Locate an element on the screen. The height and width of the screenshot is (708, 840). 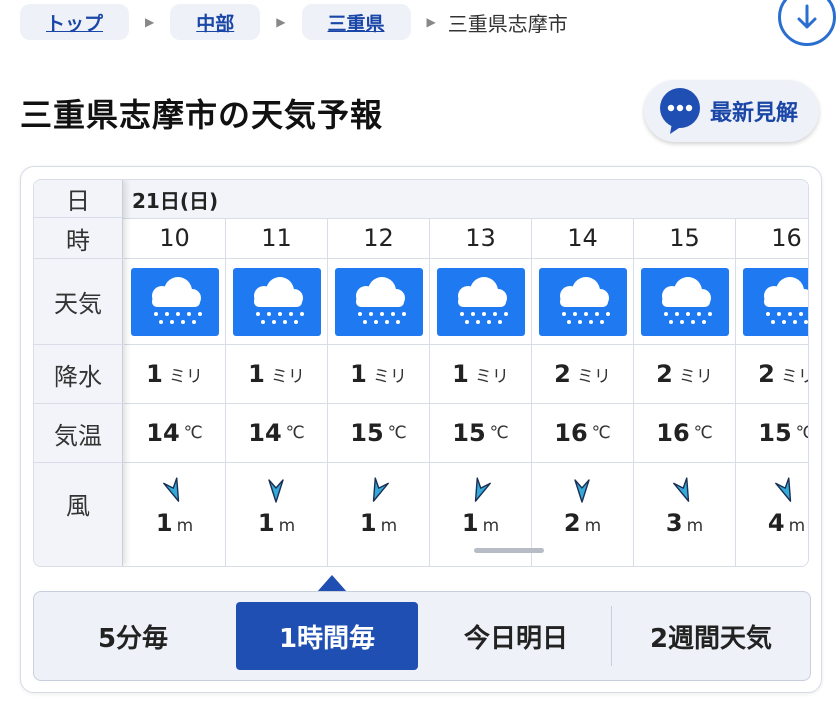
forecast-column: 11 1 ミリ 14 ℃ 1 m is located at coordinates (277, 392).